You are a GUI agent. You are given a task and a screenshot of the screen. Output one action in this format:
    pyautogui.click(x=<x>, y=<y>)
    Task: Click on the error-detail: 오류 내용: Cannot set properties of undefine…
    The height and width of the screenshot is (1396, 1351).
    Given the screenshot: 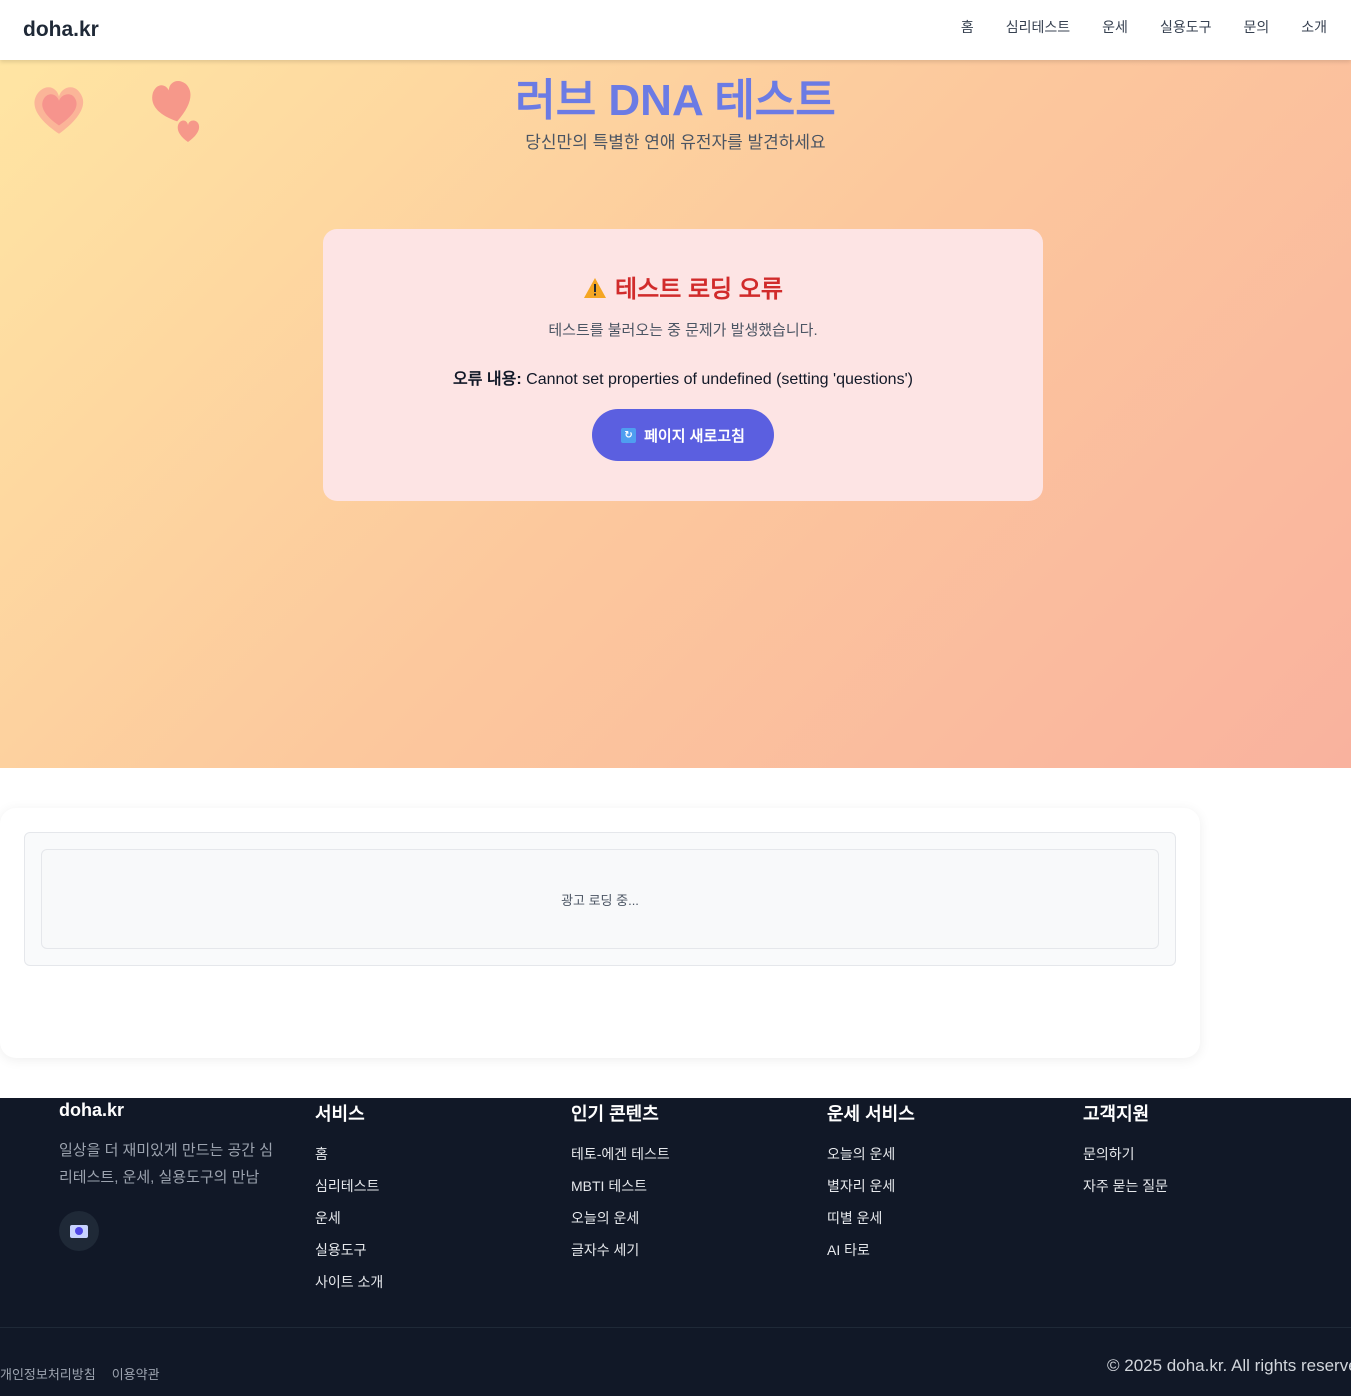 What is the action you would take?
    pyautogui.click(x=683, y=377)
    